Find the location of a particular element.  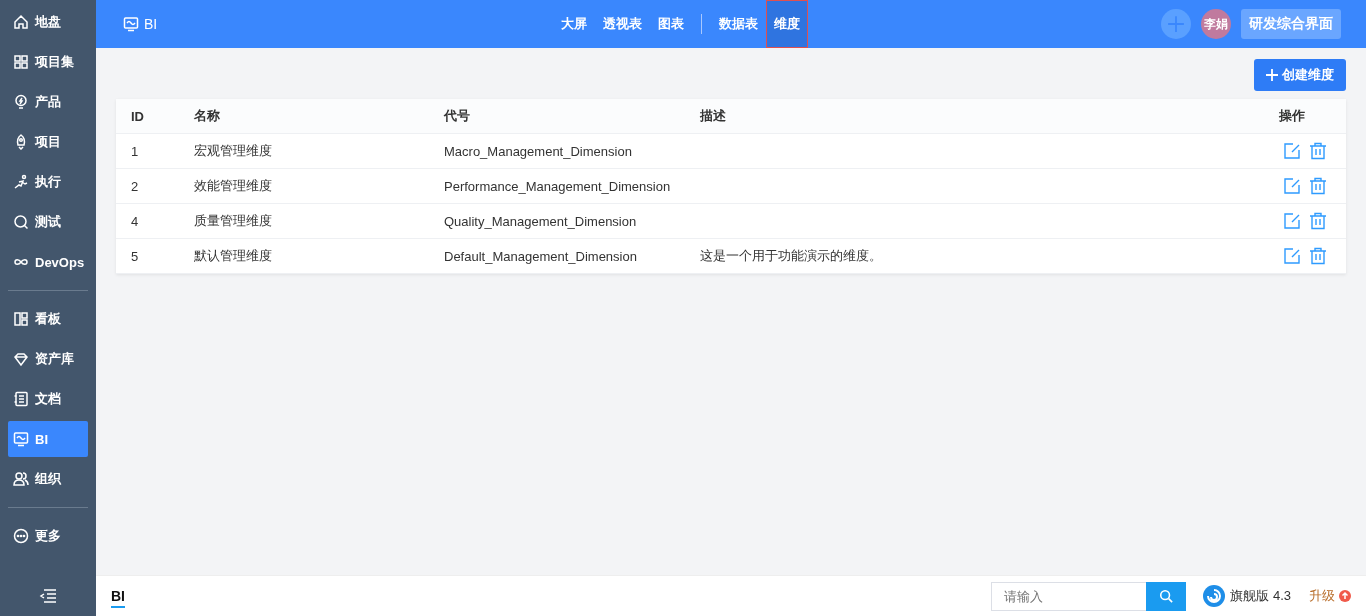

sidebar-item: 地盘 is located at coordinates (48, 22).